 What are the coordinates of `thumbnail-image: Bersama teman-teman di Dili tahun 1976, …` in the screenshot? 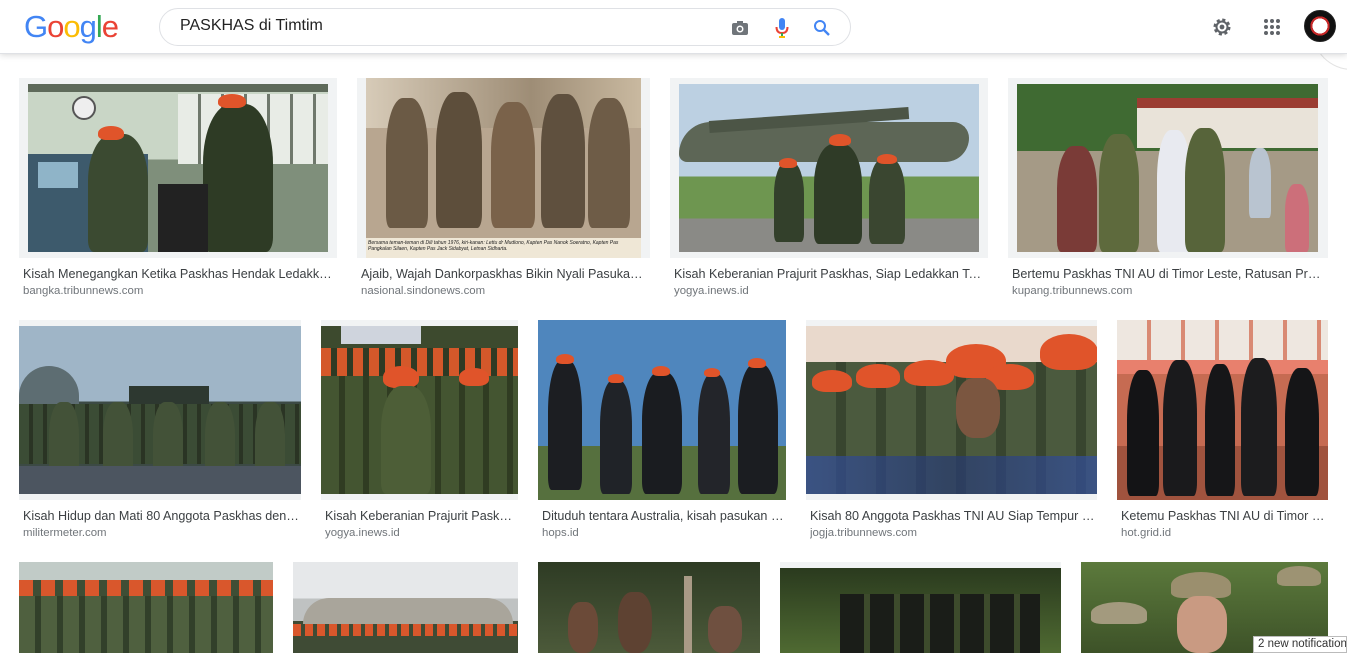 It's located at (503, 168).